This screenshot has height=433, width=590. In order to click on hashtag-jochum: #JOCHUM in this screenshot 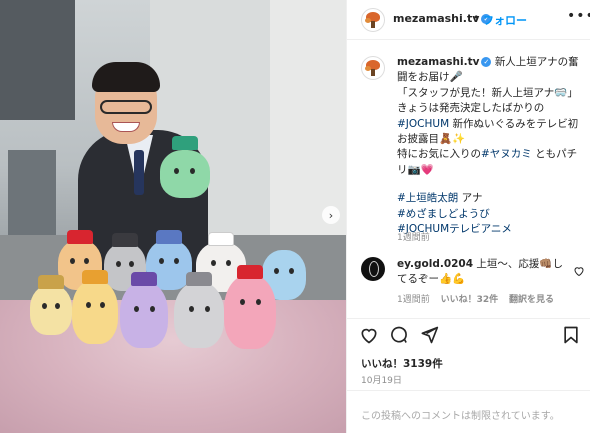, I will do `click(423, 124)`.